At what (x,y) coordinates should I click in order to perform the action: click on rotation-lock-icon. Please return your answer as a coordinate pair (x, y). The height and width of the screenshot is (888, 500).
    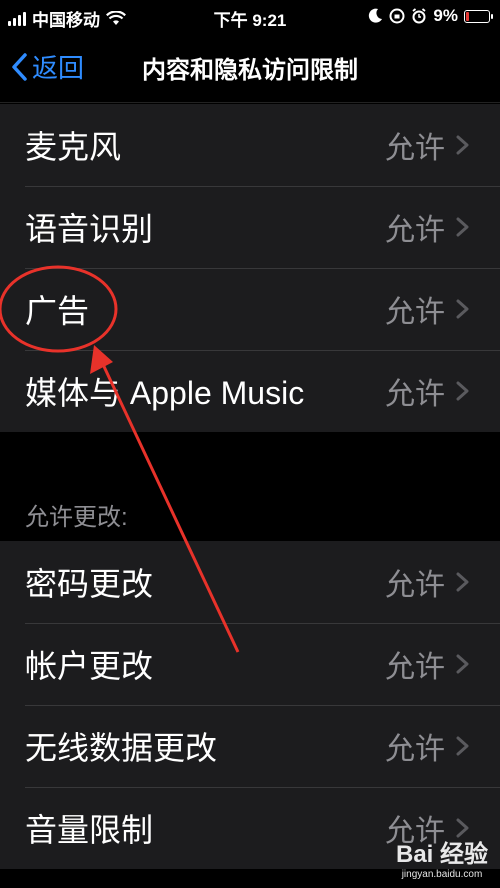
    Looking at the image, I should click on (397, 16).